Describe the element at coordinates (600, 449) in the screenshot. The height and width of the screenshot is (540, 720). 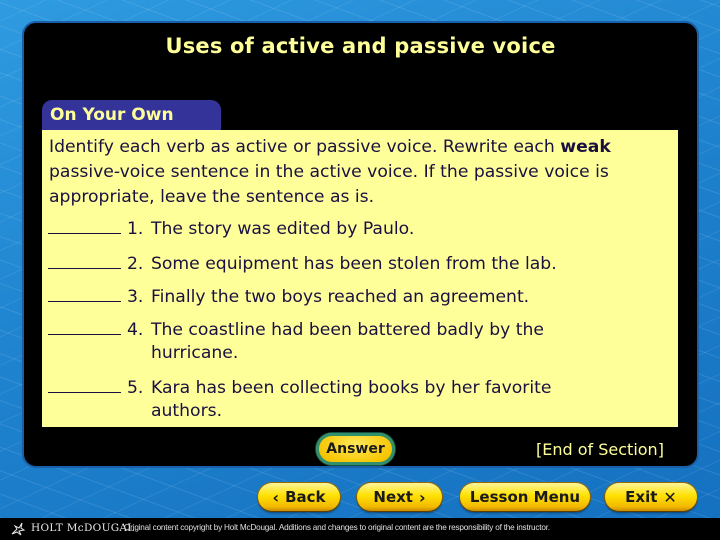
I see `end-of-section-label: [End of Section]` at that location.